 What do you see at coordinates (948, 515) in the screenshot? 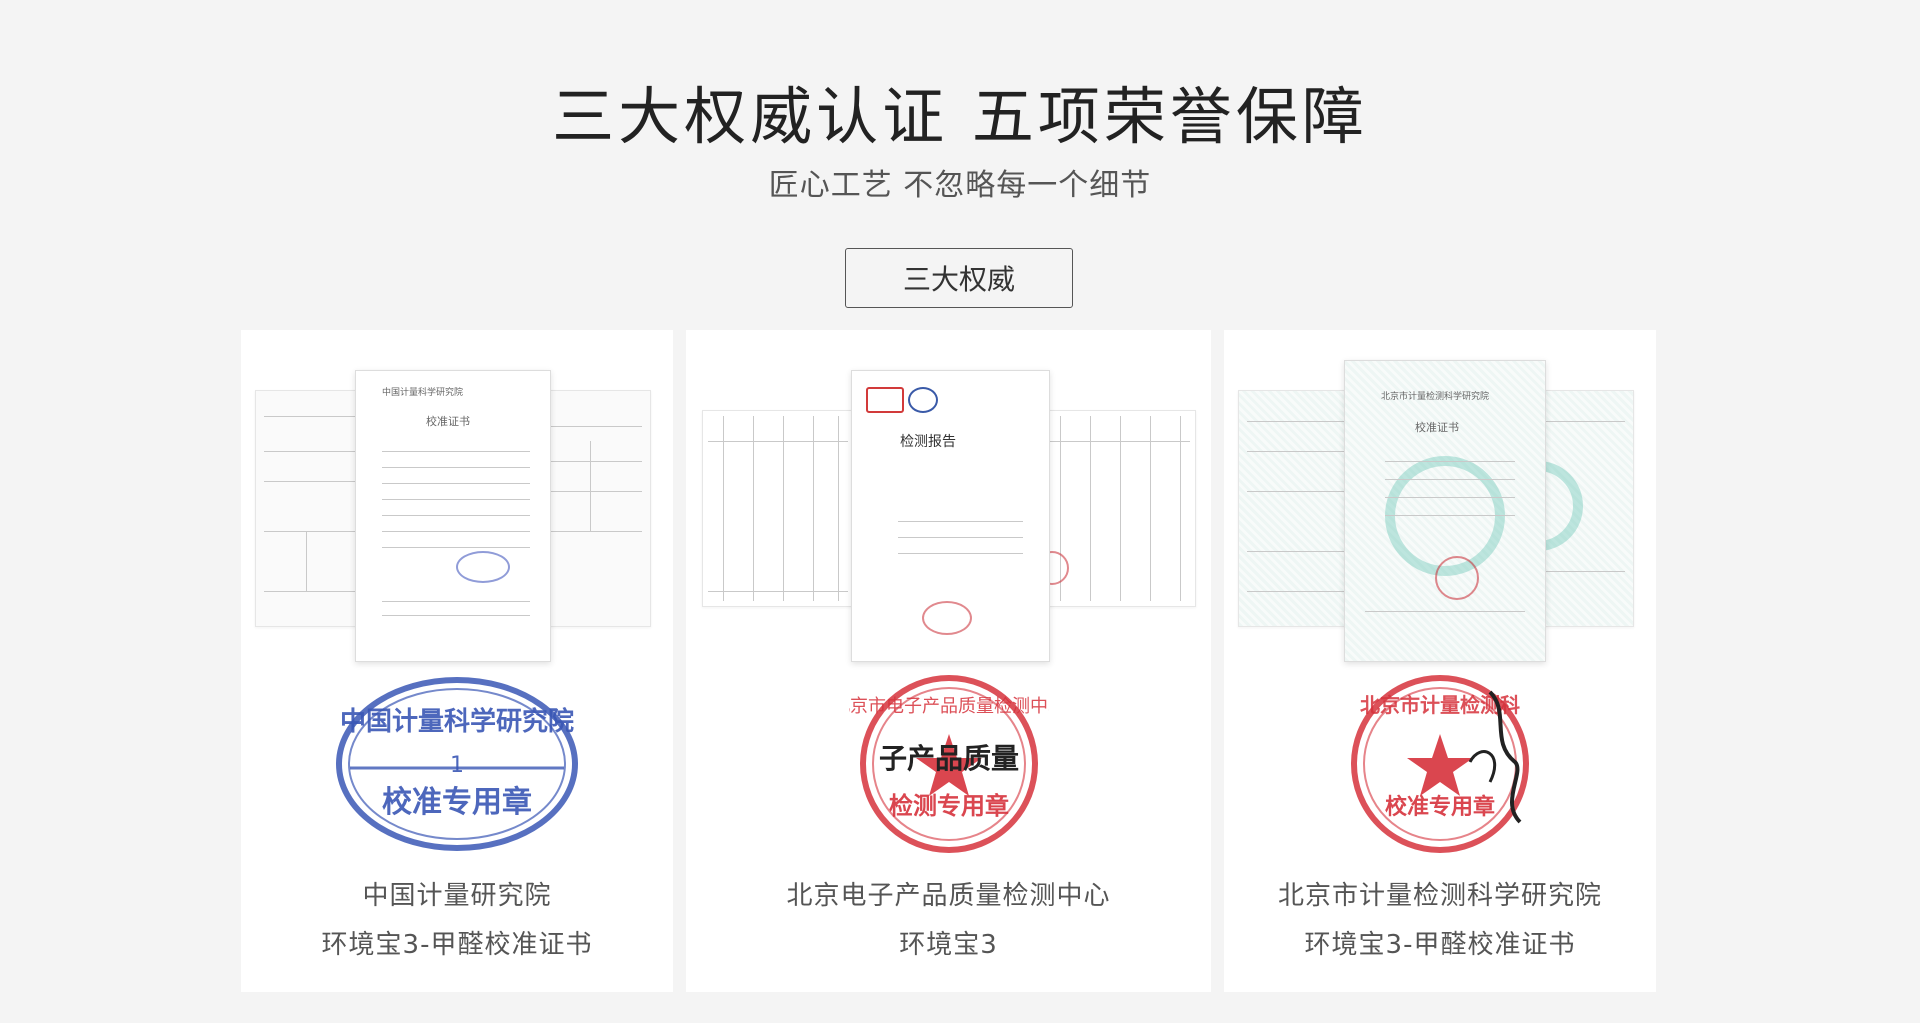
I see `test-report-documents-image: 检测报告` at bounding box center [948, 515].